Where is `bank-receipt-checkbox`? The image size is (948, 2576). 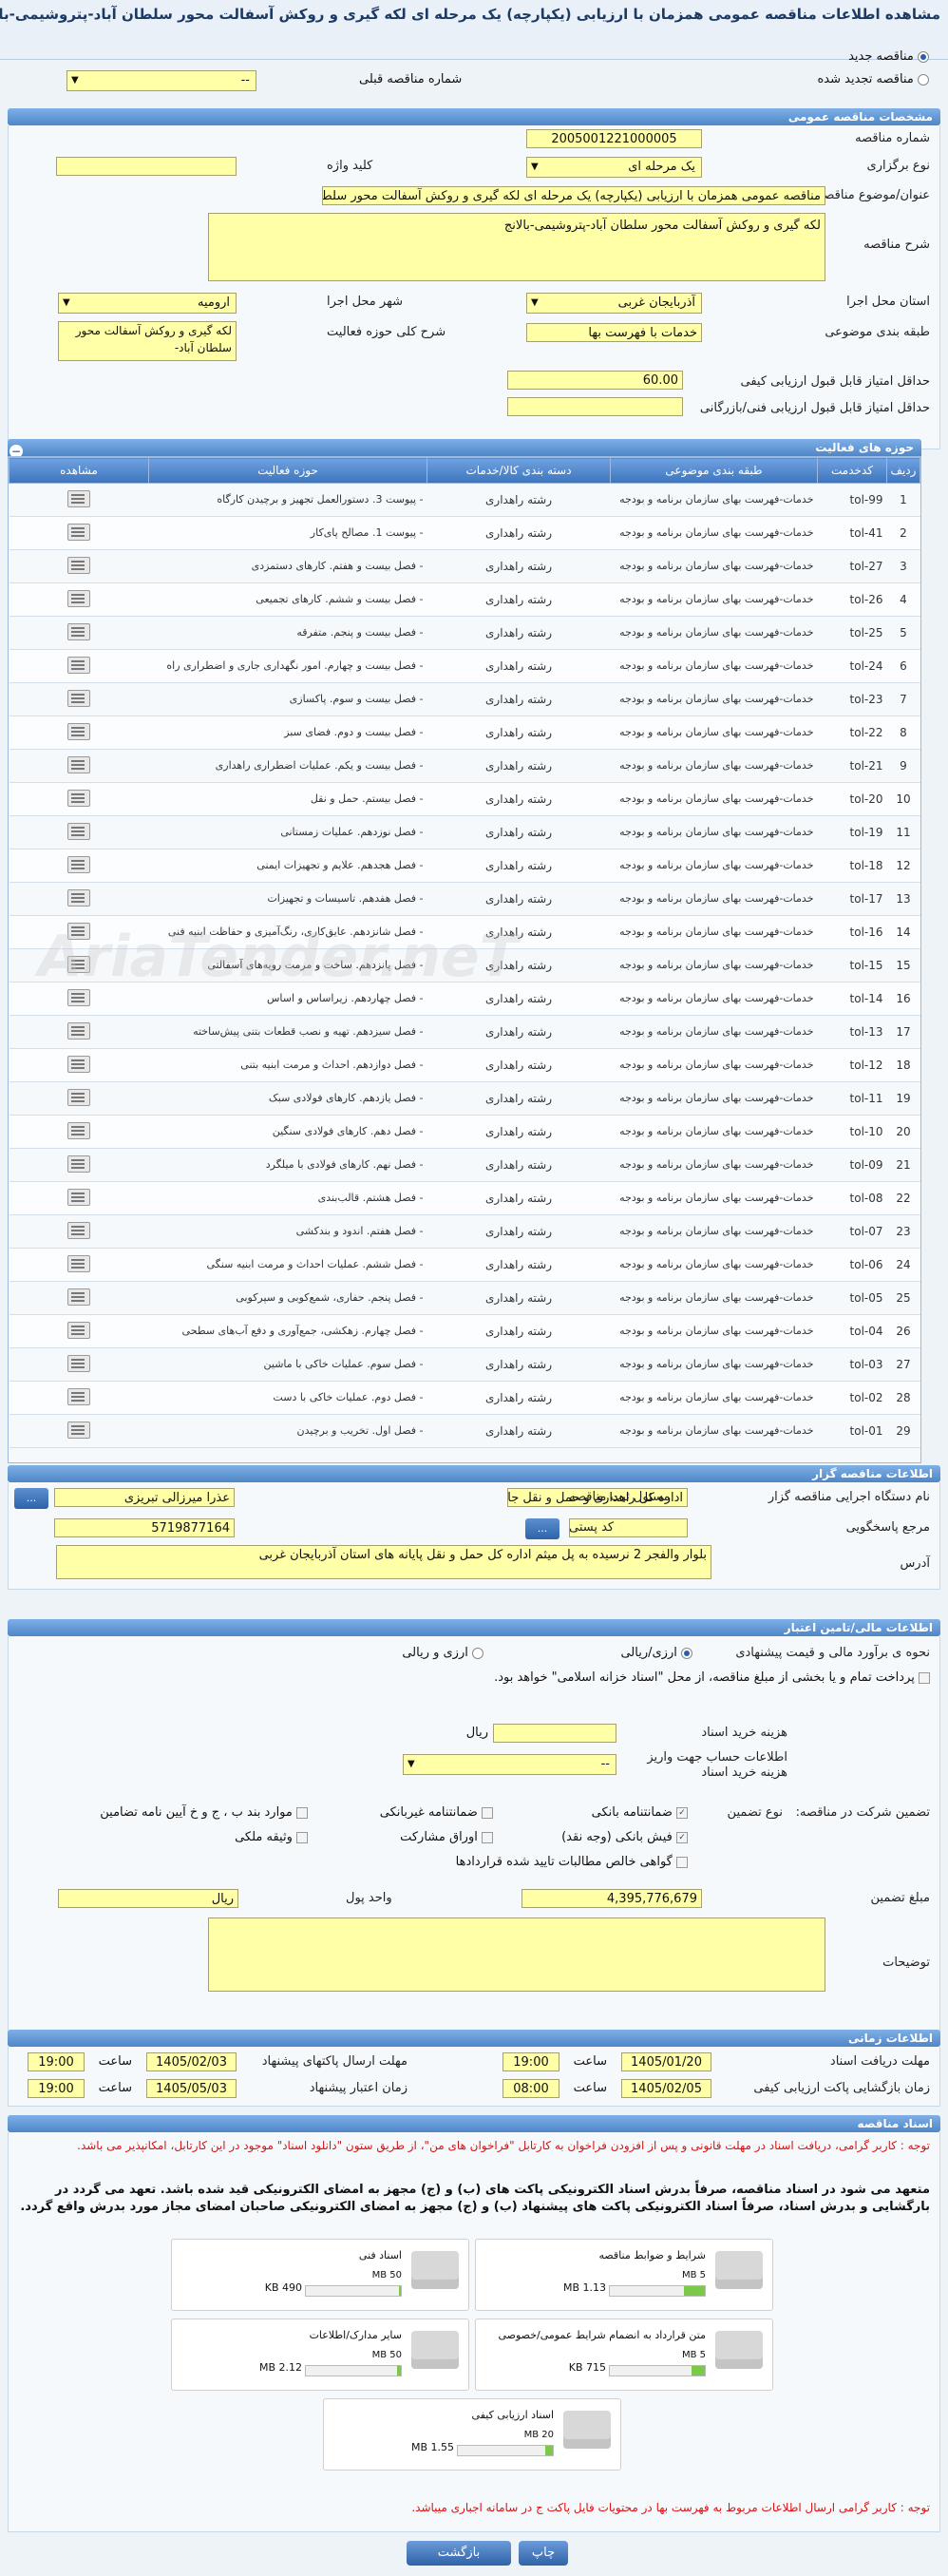 bank-receipt-checkbox is located at coordinates (682, 1837).